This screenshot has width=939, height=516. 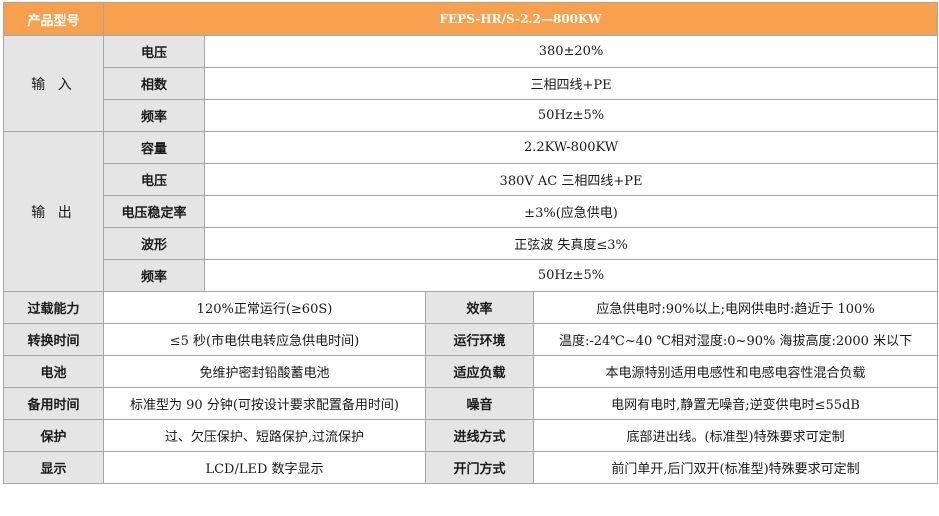 What do you see at coordinates (520, 19) in the screenshot?
I see `model-name: FEPS-HR/S-2.2—800KW` at bounding box center [520, 19].